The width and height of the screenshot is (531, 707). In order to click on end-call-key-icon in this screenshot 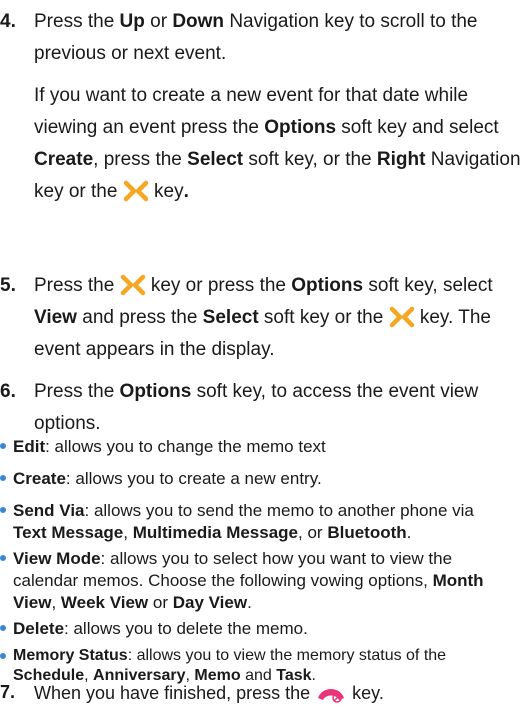, I will do `click(331, 696)`.